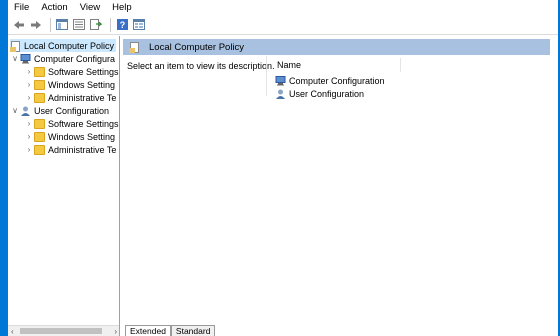 The height and width of the screenshot is (336, 560). Describe the element at coordinates (4, 168) in the screenshot. I see `window-frame-left` at that location.